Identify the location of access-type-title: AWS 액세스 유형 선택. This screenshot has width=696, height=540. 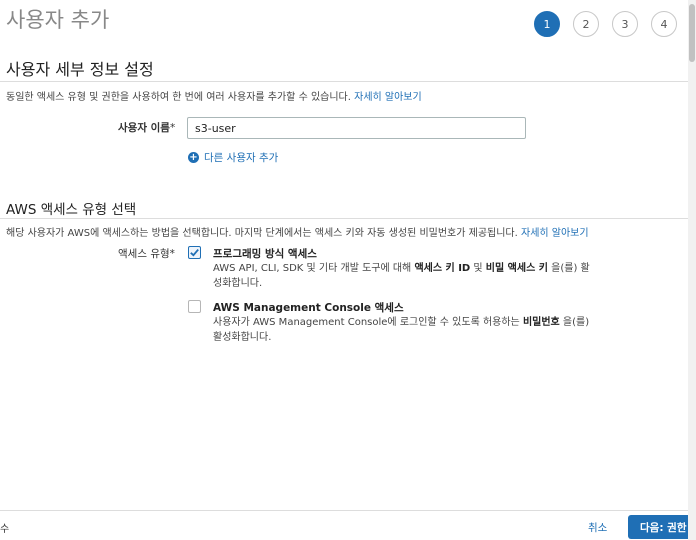
(71, 210).